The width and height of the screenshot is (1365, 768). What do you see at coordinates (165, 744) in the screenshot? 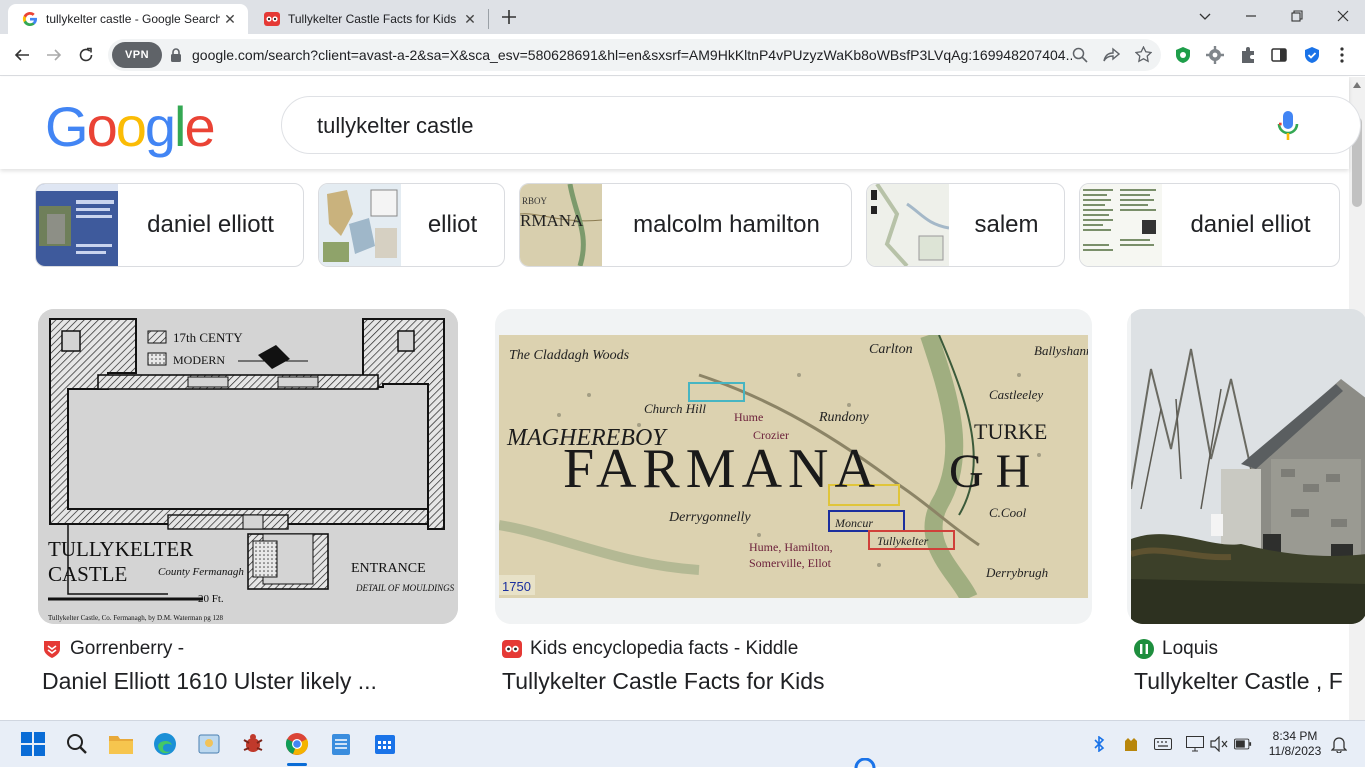
I see `taskbar-edge` at bounding box center [165, 744].